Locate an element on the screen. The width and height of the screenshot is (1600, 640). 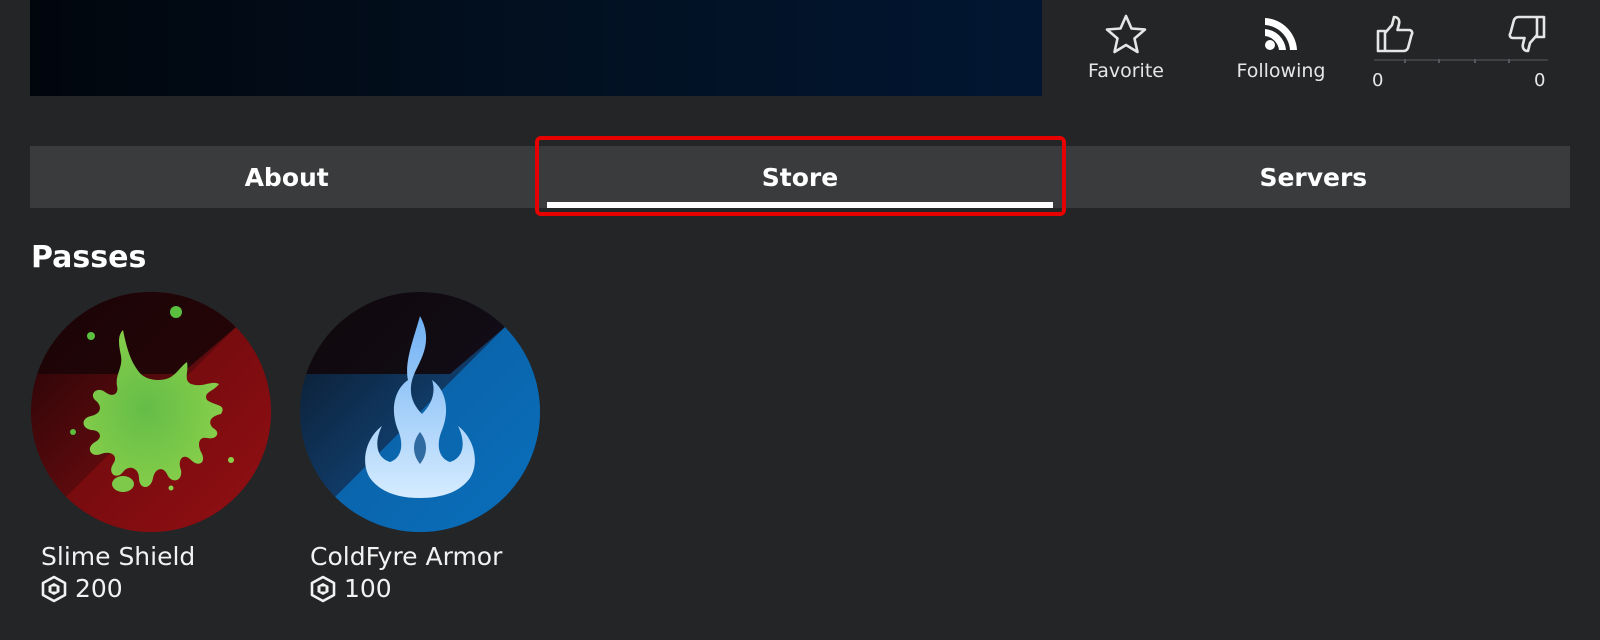
blue-flame-icon is located at coordinates (420, 412).